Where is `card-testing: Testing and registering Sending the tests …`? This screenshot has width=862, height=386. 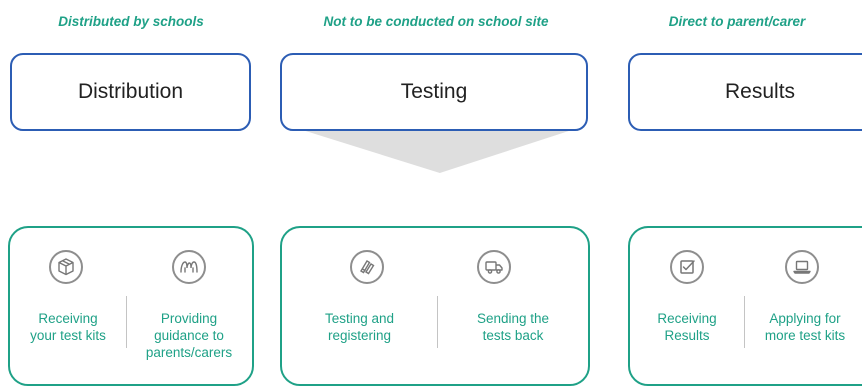
card-testing: Testing and registering Sending the tests … is located at coordinates (435, 306).